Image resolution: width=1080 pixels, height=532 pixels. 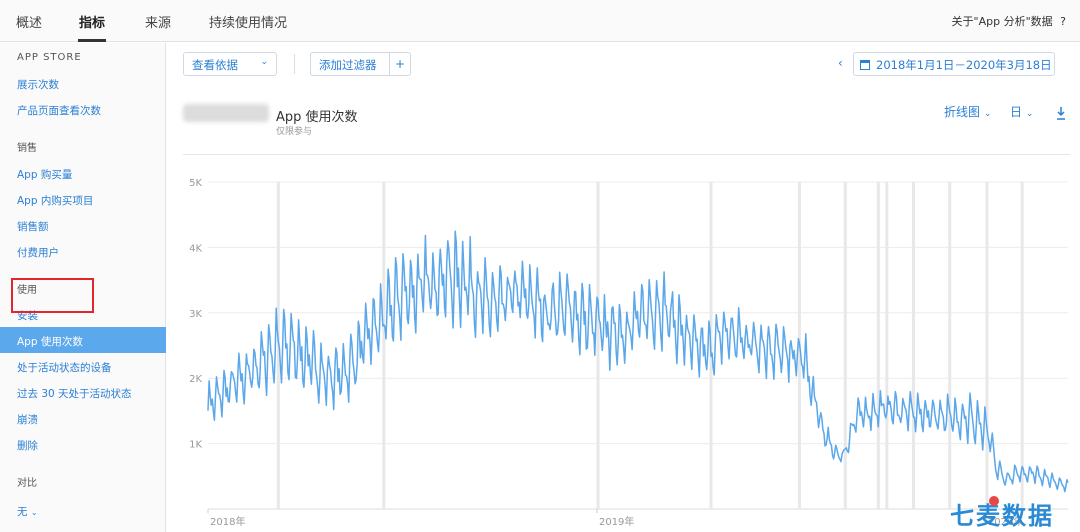 I want to click on x-tick-label: 2018年, so click(x=227, y=521).